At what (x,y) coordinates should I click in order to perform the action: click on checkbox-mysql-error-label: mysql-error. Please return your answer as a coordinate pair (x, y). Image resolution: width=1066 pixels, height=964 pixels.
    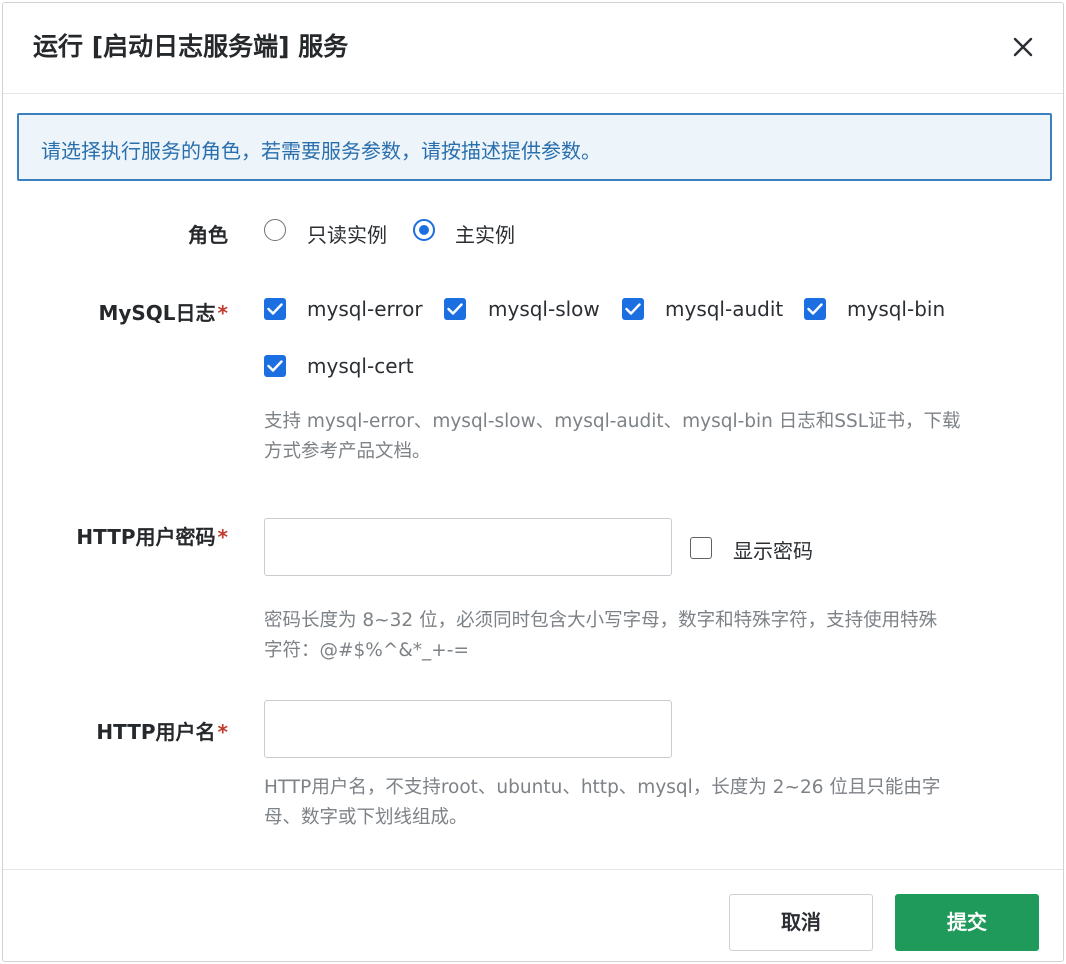
    Looking at the image, I should click on (365, 309).